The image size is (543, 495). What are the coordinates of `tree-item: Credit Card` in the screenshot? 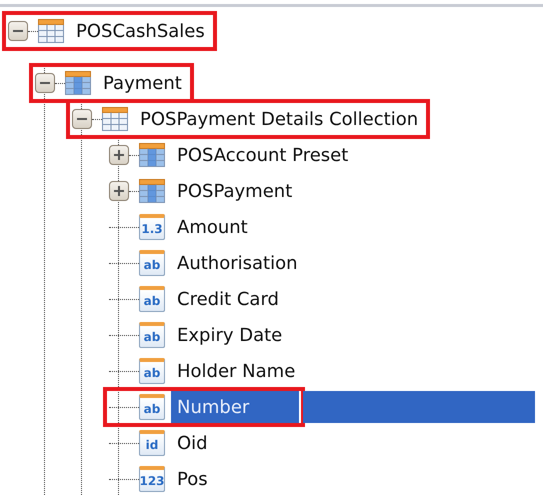 It's located at (228, 299).